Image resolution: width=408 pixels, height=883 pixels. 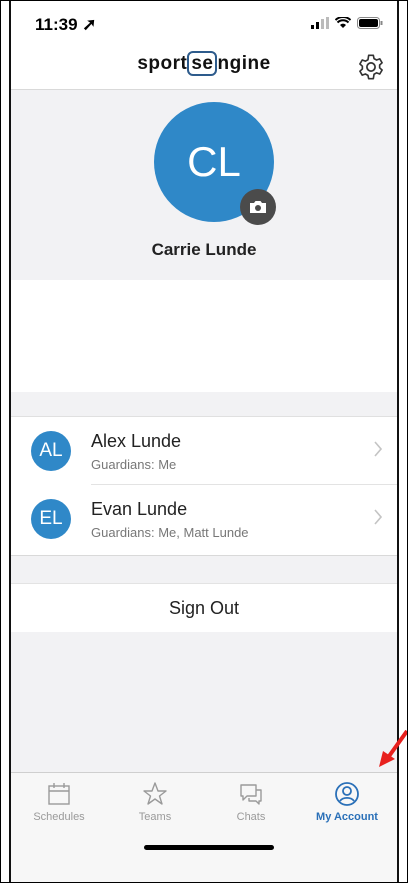 I want to click on tab-bar: Schedules Teams Chats My Account, so click(x=204, y=827).